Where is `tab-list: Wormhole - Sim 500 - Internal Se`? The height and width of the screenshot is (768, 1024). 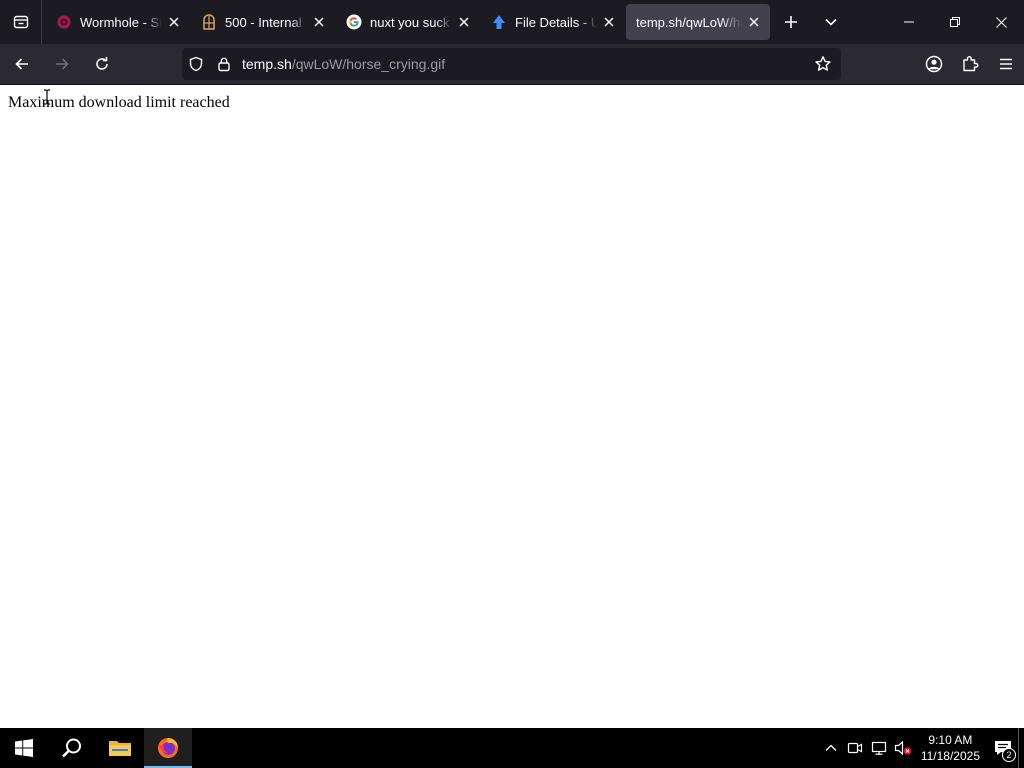
tab-list: Wormhole - Sim 500 - Internal Se is located at coordinates (406, 22).